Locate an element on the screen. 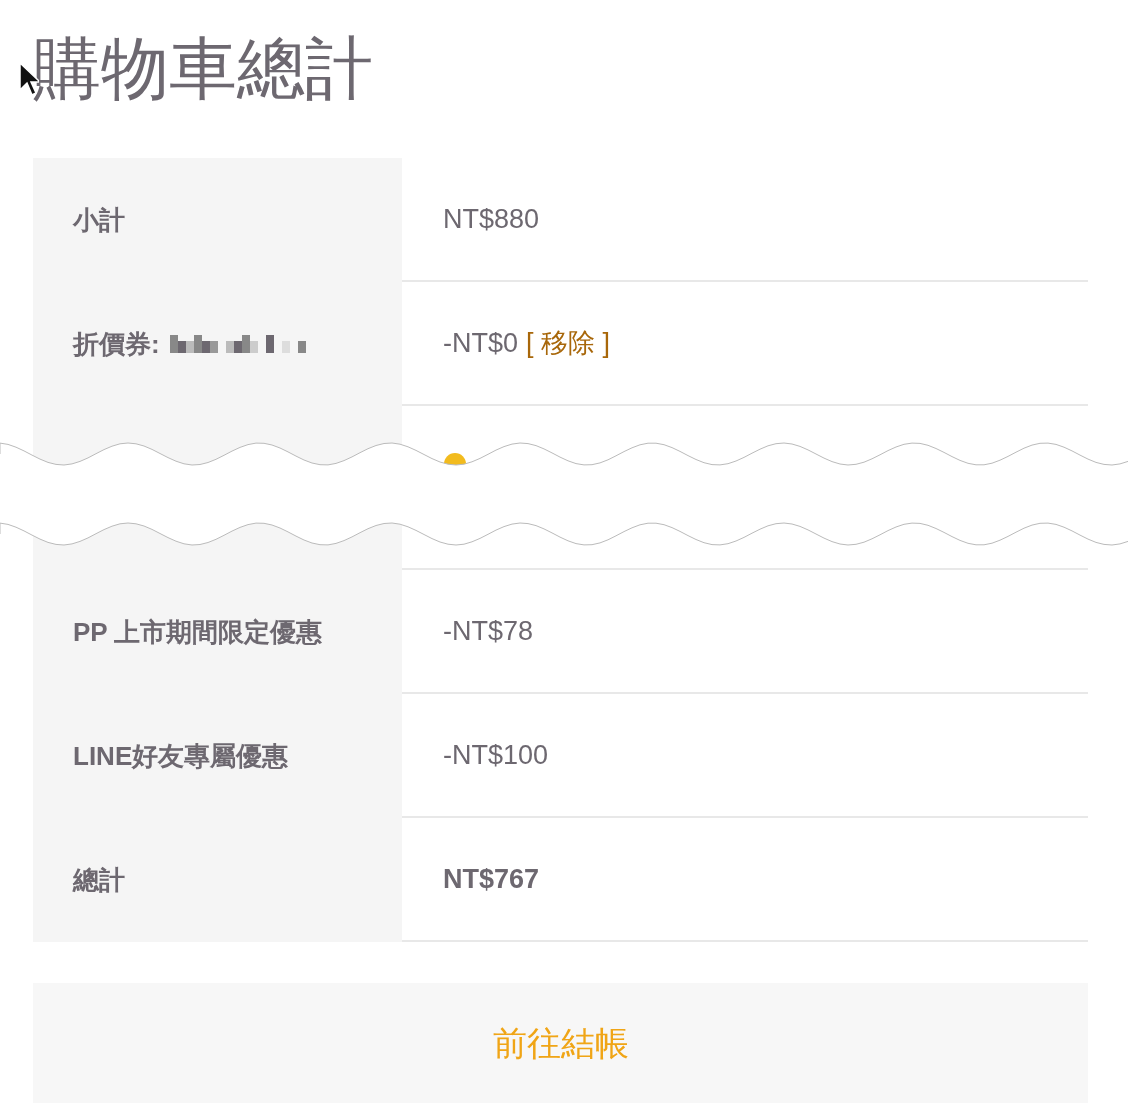  row-label: LINE好友專屬優惠 is located at coordinates (181, 756).